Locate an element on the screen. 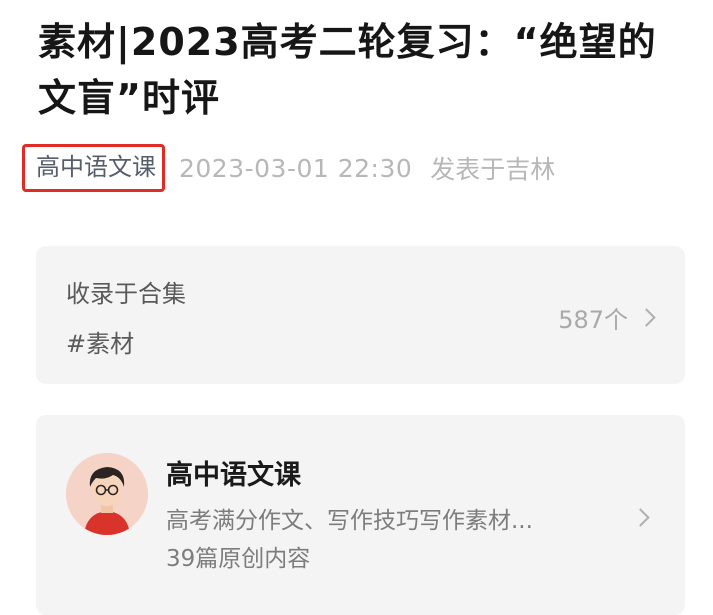 The height and width of the screenshot is (615, 713). author-link: 高中语文课 is located at coordinates (93, 168).